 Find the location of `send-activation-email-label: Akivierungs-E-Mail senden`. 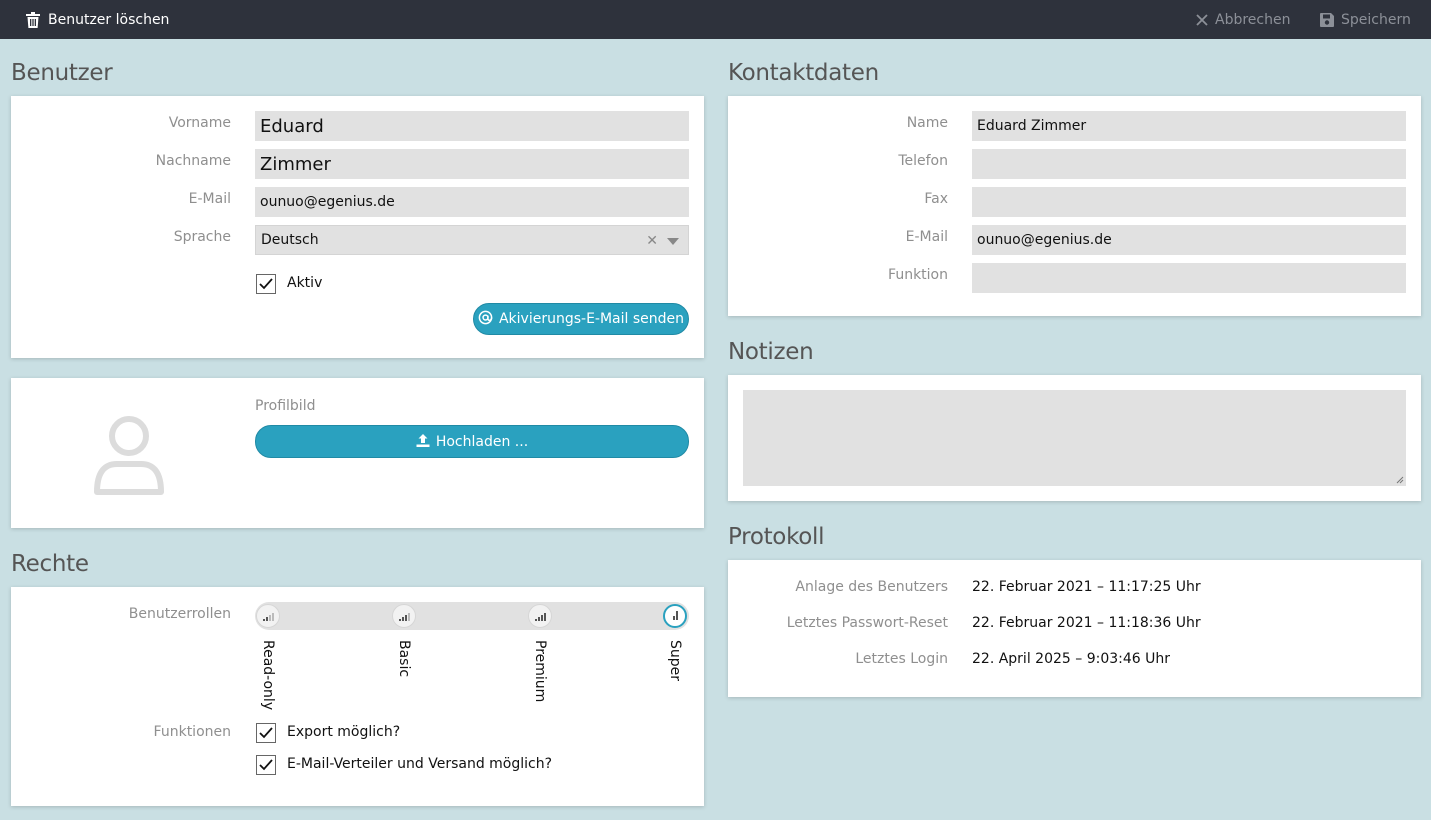

send-activation-email-label: Akivierungs-E-Mail senden is located at coordinates (591, 319).